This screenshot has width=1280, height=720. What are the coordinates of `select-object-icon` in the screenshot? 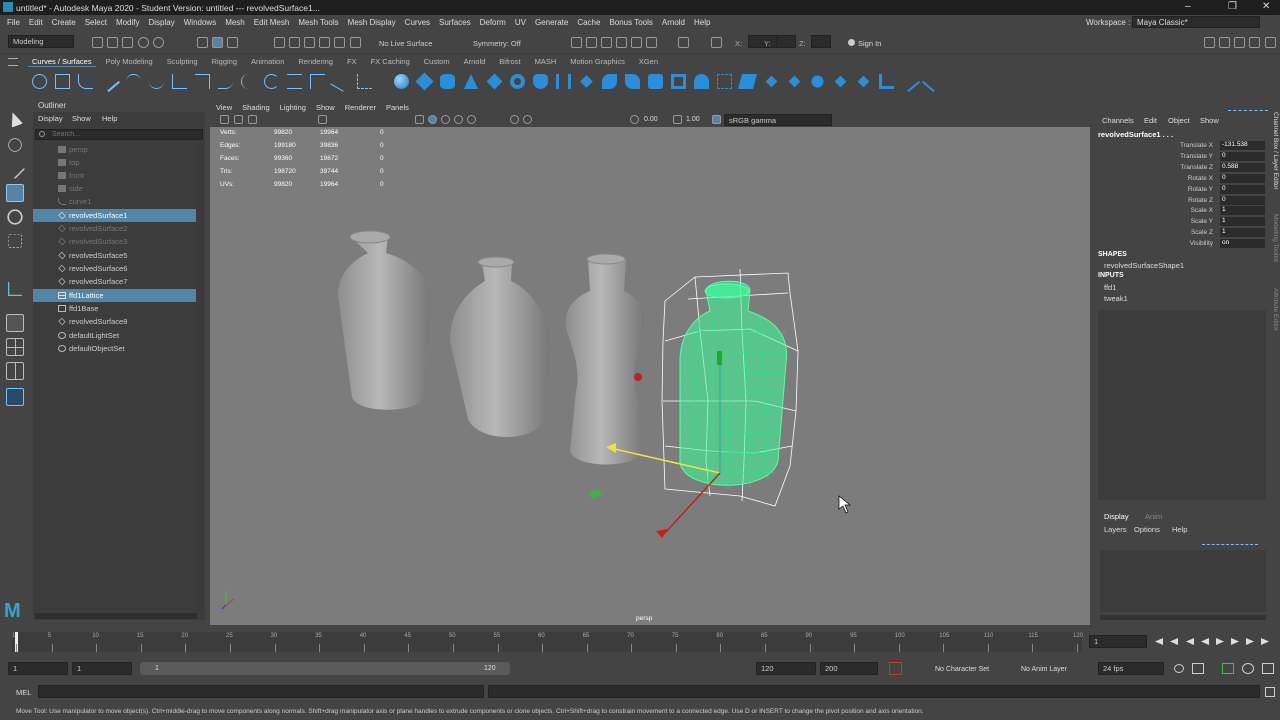 It's located at (217, 42).